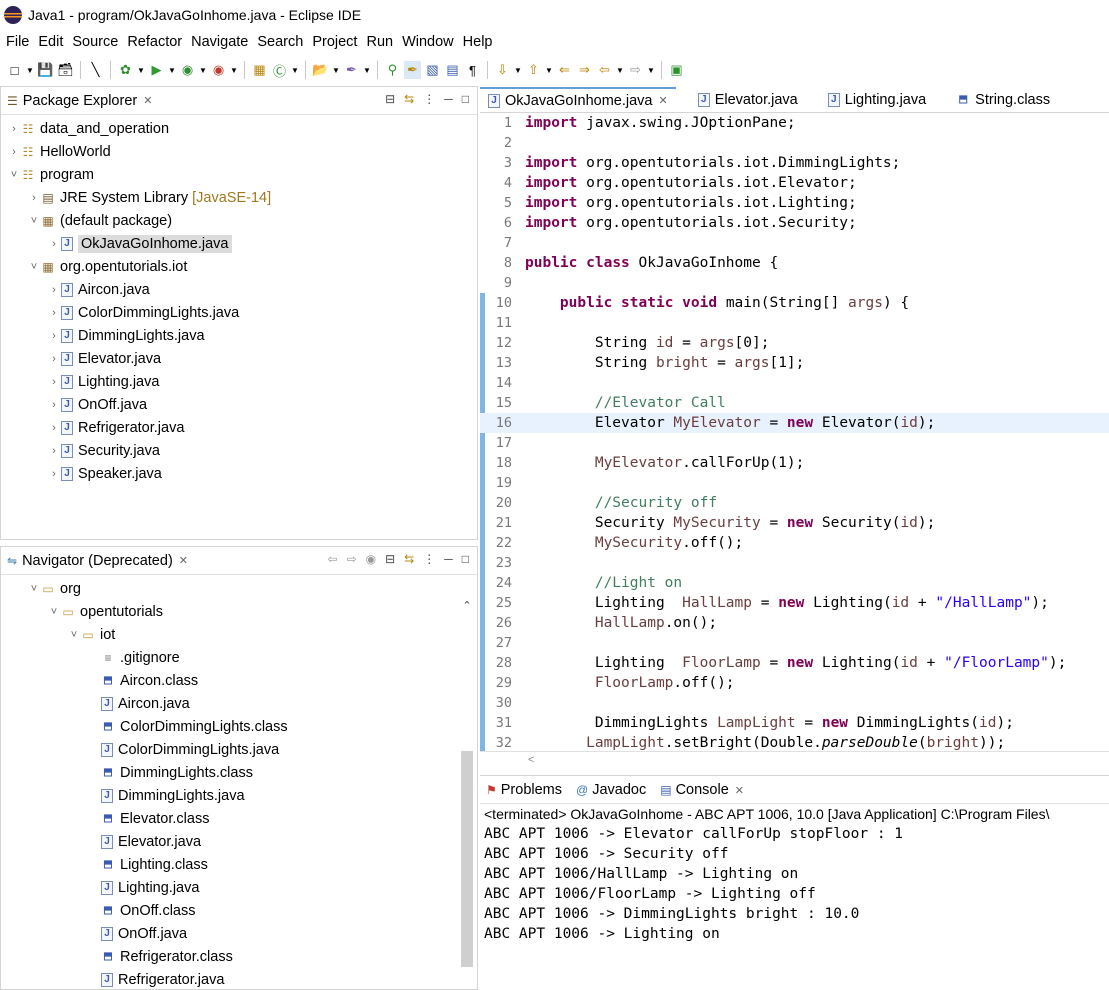 The image size is (1109, 990). I want to click on code-line: 1 import javax.swing.JOptionPane;, so click(794, 123).